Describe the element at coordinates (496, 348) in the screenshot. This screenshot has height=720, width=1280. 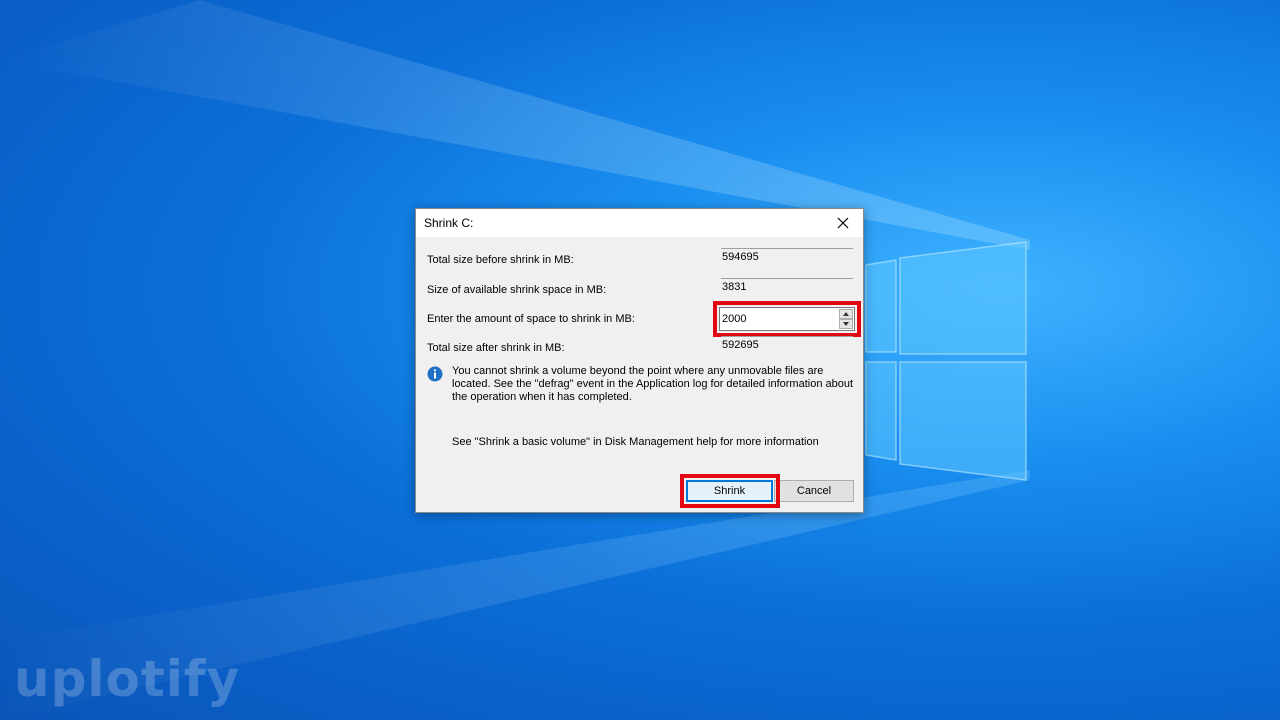
I see `total-after-label: Total size after shrink in MB:` at that location.